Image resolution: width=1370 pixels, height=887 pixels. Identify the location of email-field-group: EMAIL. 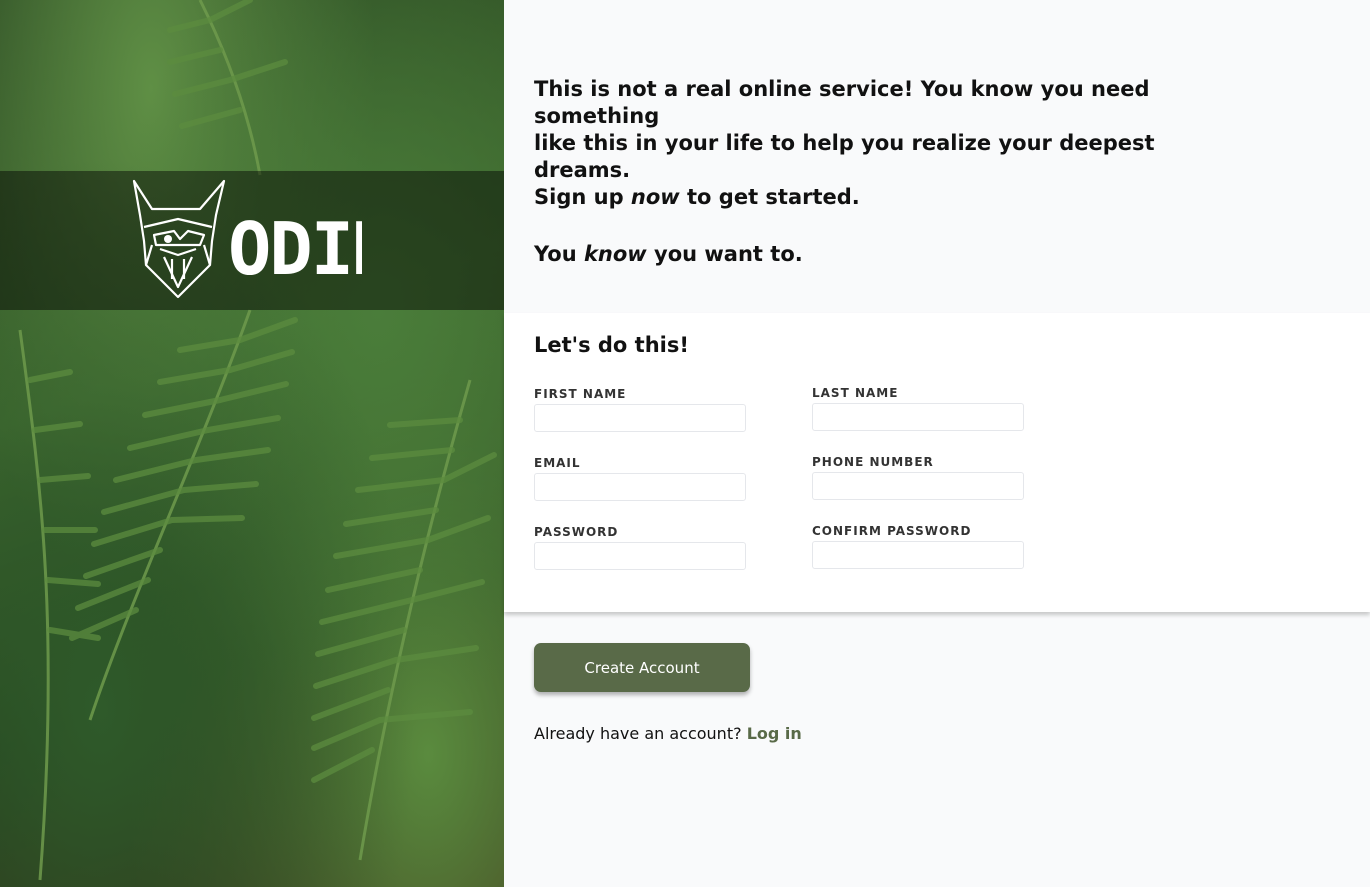
(640, 478).